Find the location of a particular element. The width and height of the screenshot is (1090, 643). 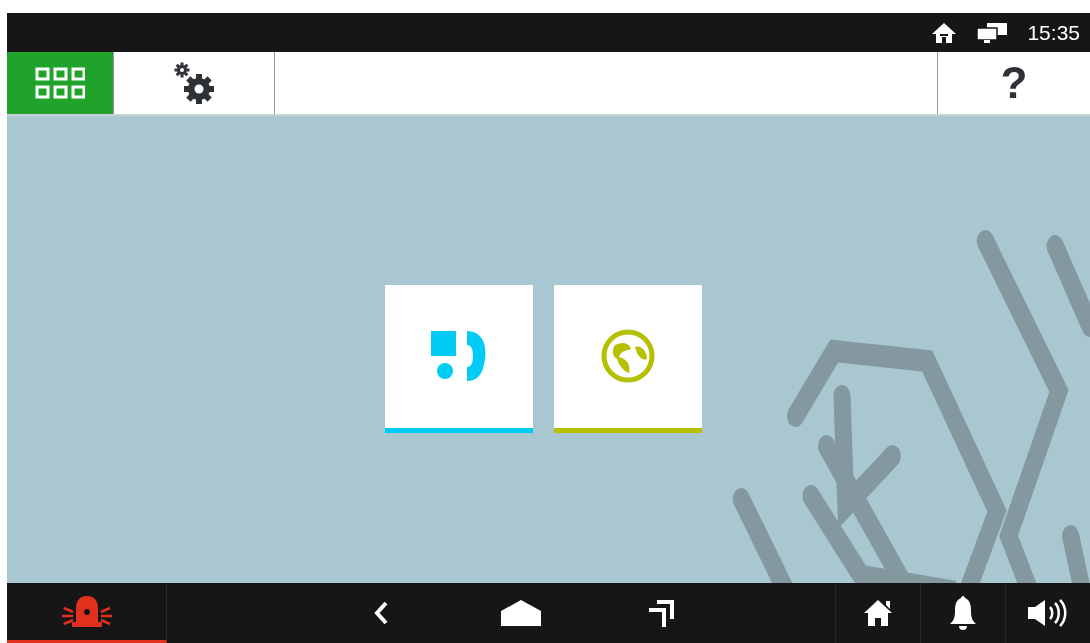

grid-icon is located at coordinates (60, 83).